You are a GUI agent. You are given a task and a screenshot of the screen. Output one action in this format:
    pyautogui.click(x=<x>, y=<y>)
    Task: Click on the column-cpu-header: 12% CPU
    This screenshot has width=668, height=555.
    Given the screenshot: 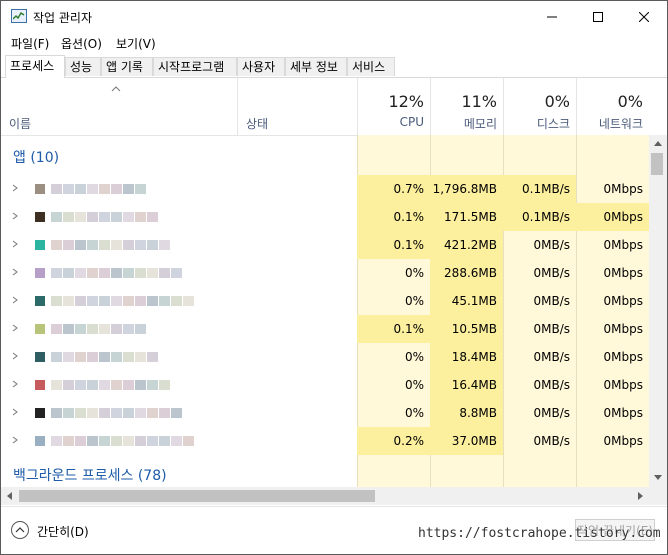 What is the action you would take?
    pyautogui.click(x=393, y=106)
    